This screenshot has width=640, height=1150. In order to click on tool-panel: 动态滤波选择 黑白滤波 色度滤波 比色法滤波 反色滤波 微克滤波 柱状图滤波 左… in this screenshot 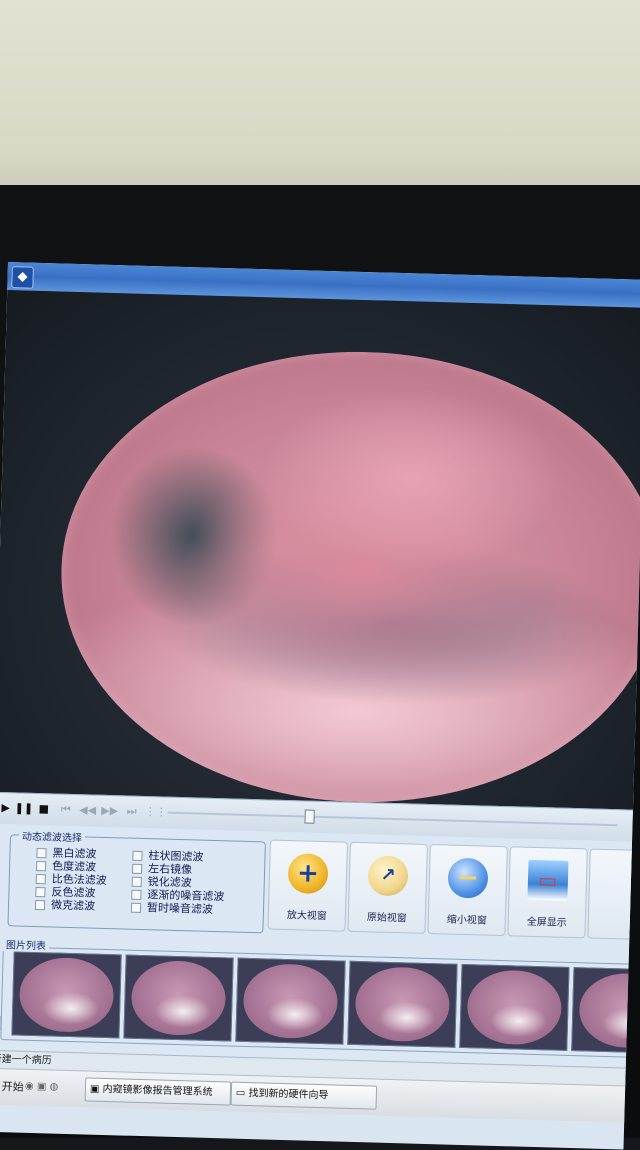, I will do `click(320, 891)`.